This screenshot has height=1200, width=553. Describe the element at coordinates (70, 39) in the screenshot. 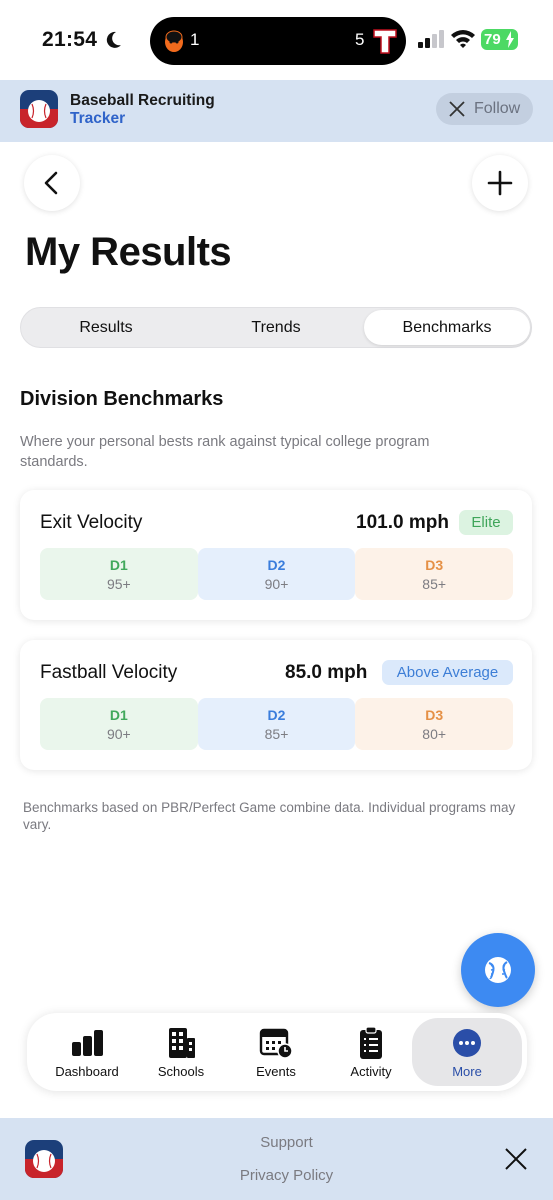

I see `status-time: 21:54` at that location.